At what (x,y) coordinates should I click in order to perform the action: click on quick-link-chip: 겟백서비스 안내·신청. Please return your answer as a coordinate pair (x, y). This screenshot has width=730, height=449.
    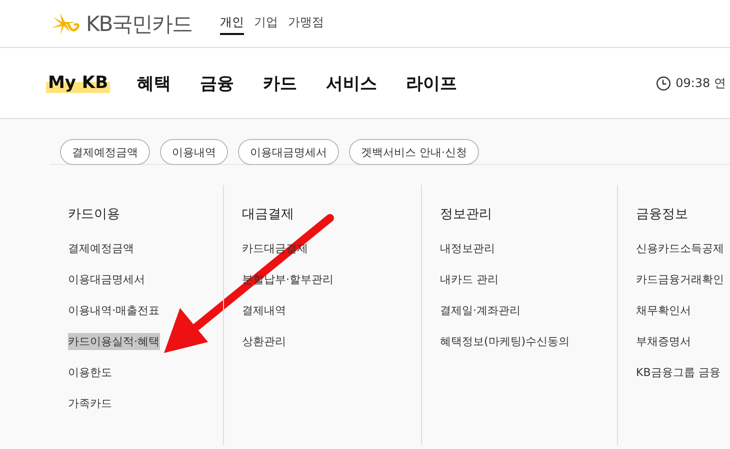
    Looking at the image, I should click on (414, 152).